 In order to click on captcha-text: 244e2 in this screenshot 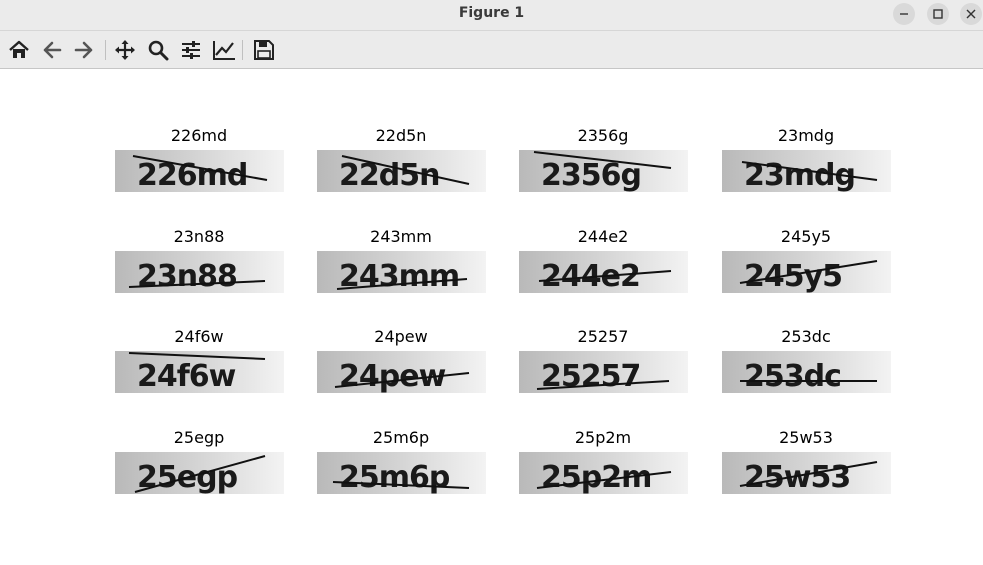, I will do `click(590, 276)`.